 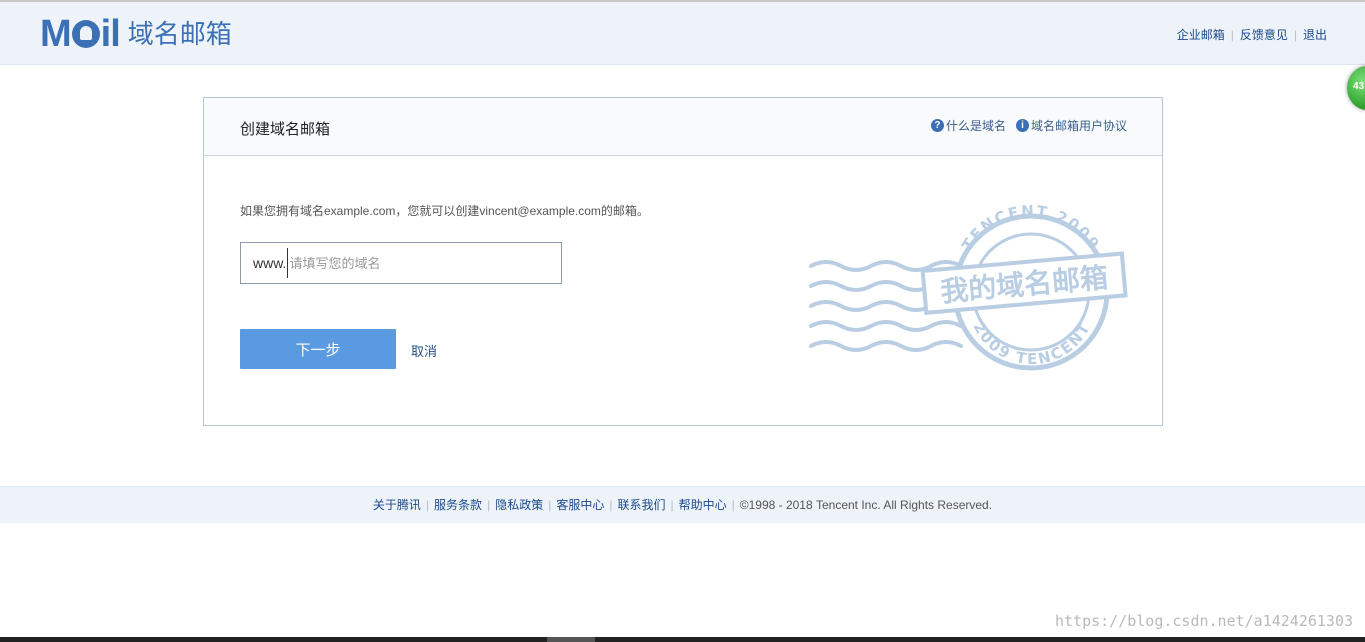 What do you see at coordinates (1203, 621) in the screenshot?
I see `watermark-url: https://blog.csdn.net/a1424261303` at bounding box center [1203, 621].